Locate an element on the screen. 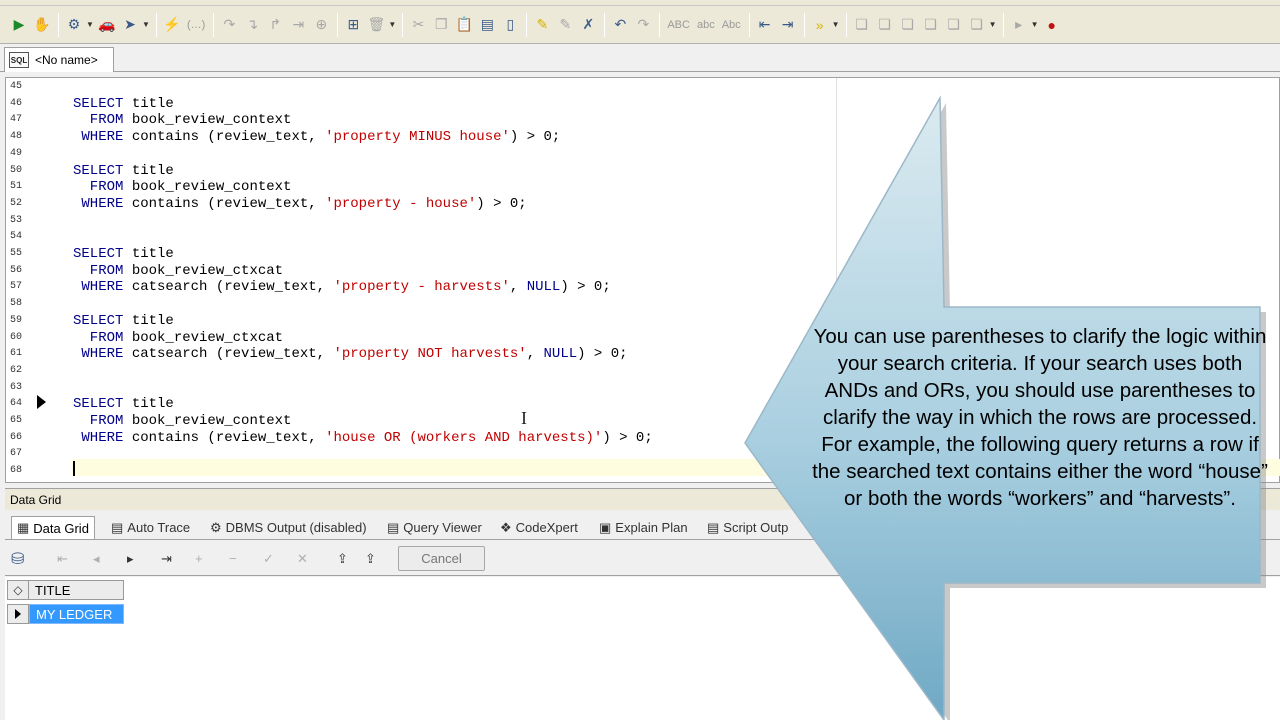  lightning-icon: ⚡ is located at coordinates (172, 25).